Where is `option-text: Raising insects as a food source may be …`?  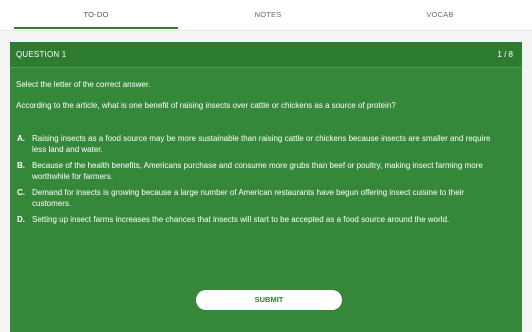
option-text: Raising insects as a food source may be … is located at coordinates (261, 144).